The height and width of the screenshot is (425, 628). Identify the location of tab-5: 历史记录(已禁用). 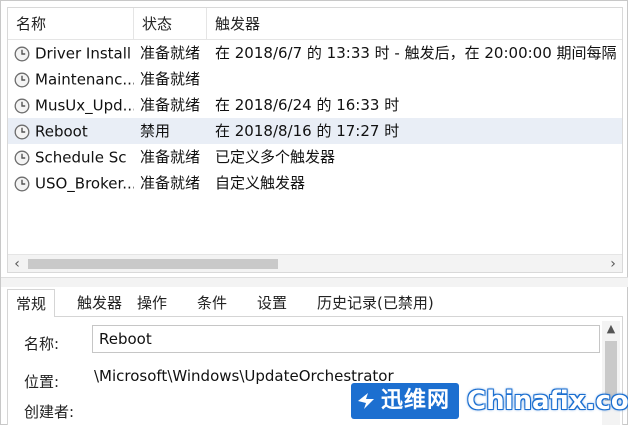
(375, 303).